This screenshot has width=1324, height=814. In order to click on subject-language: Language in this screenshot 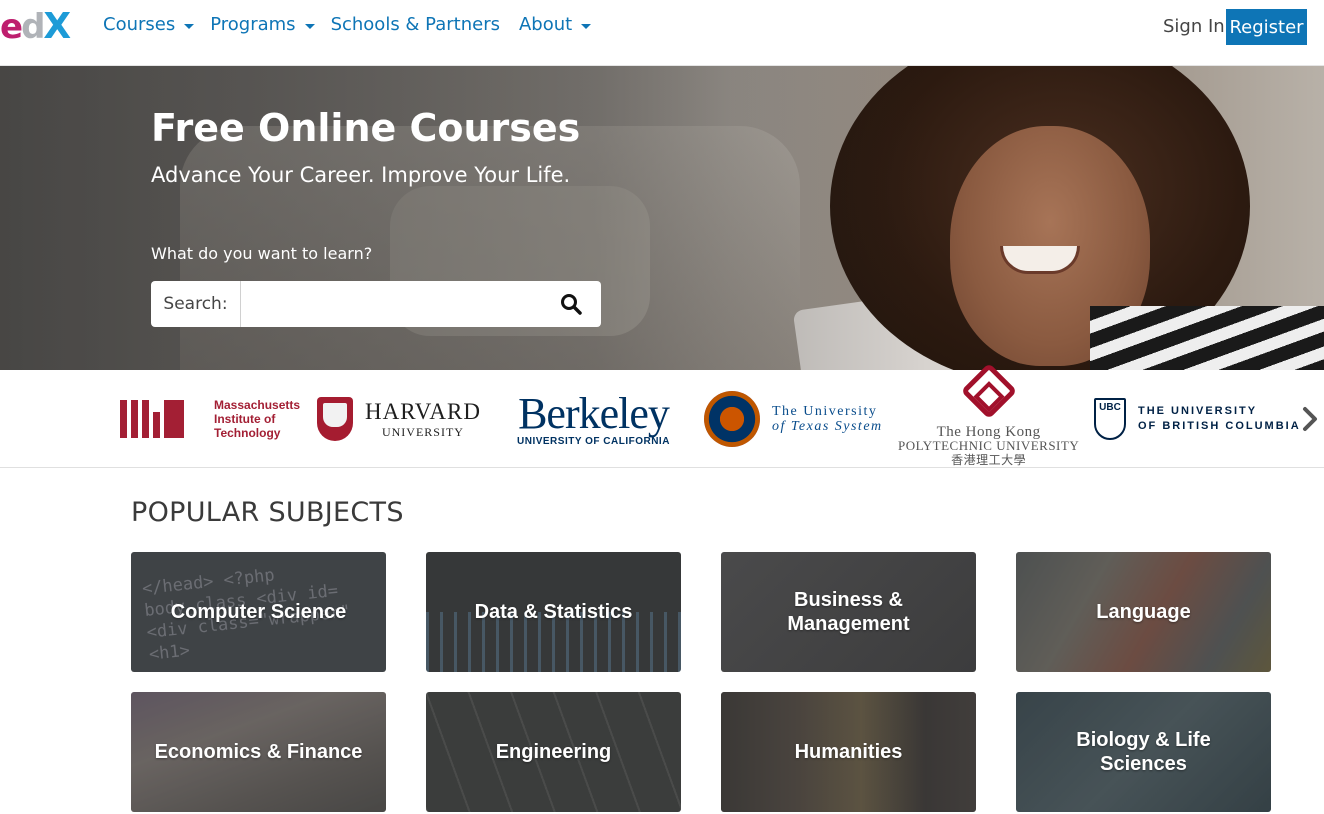, I will do `click(1143, 612)`.